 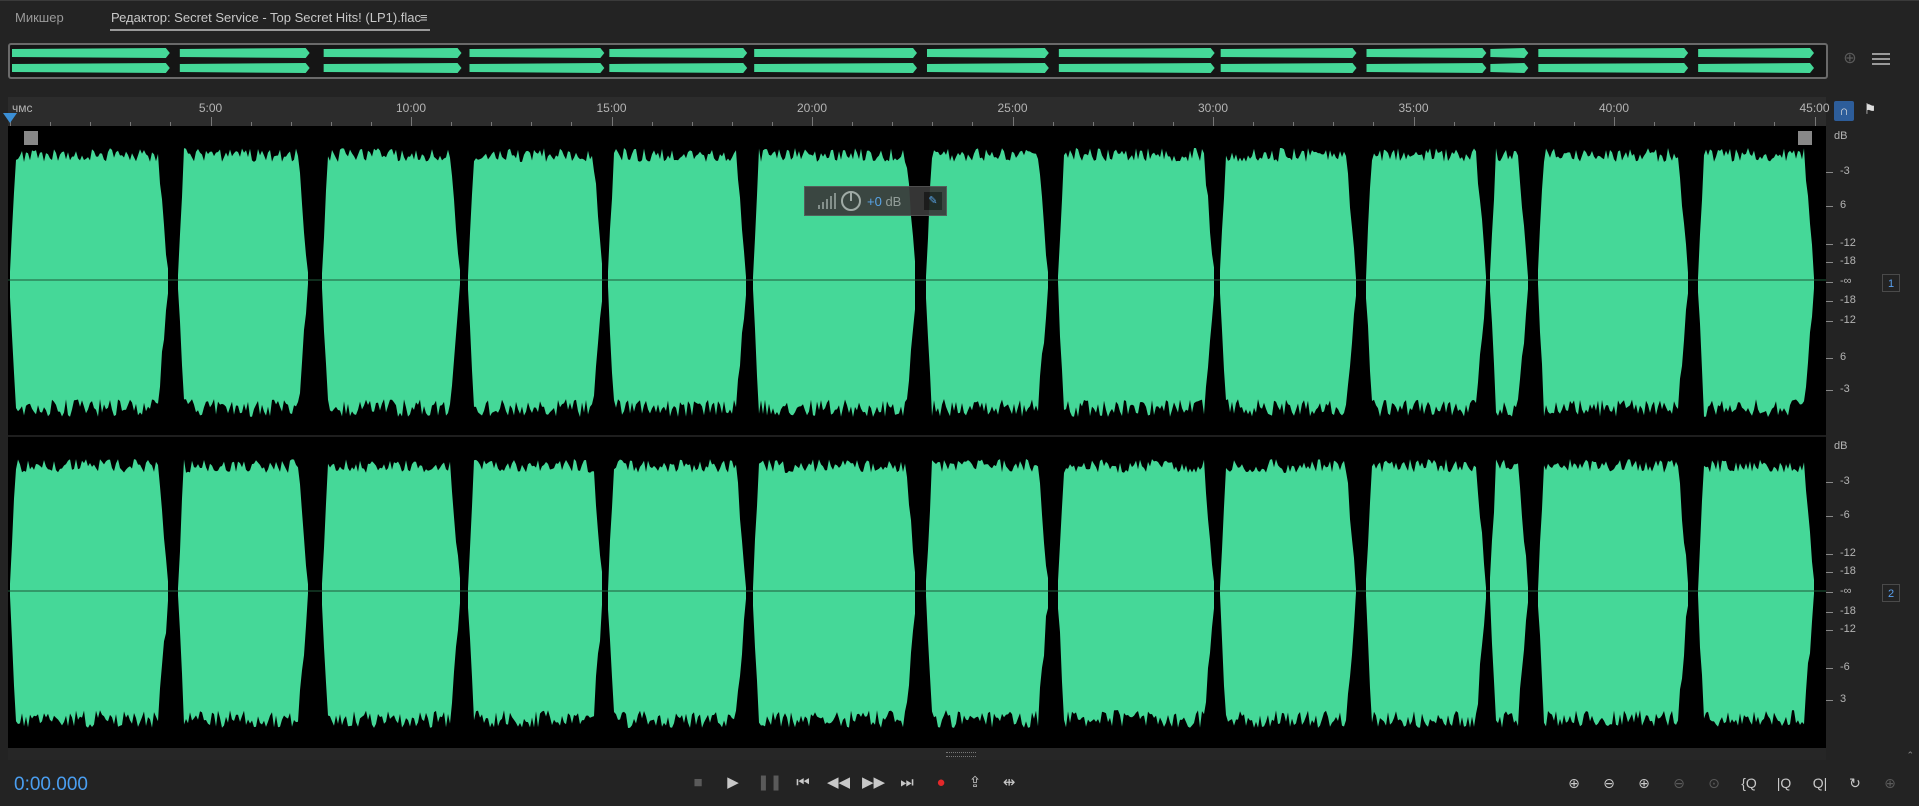 I want to click on ruler-time-label: 45:00, so click(x=1814, y=108).